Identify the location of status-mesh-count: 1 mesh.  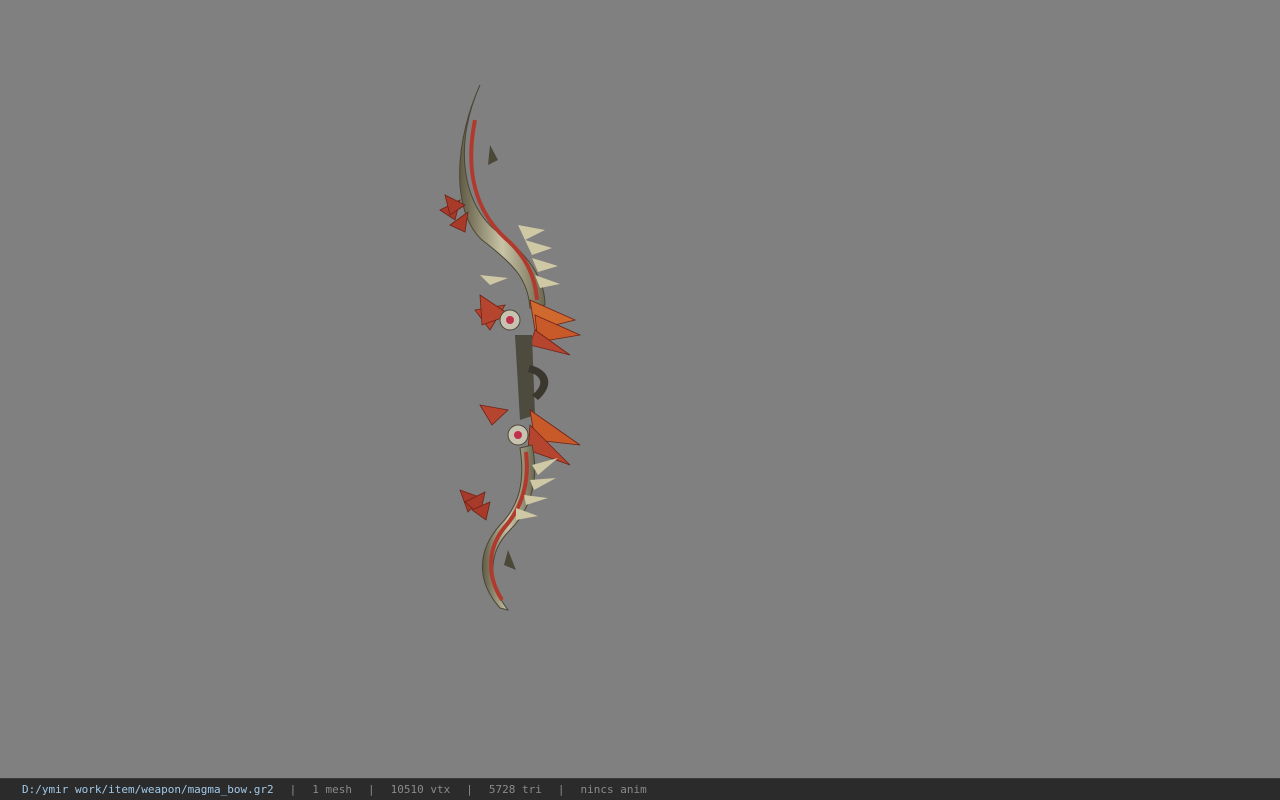
(332, 789).